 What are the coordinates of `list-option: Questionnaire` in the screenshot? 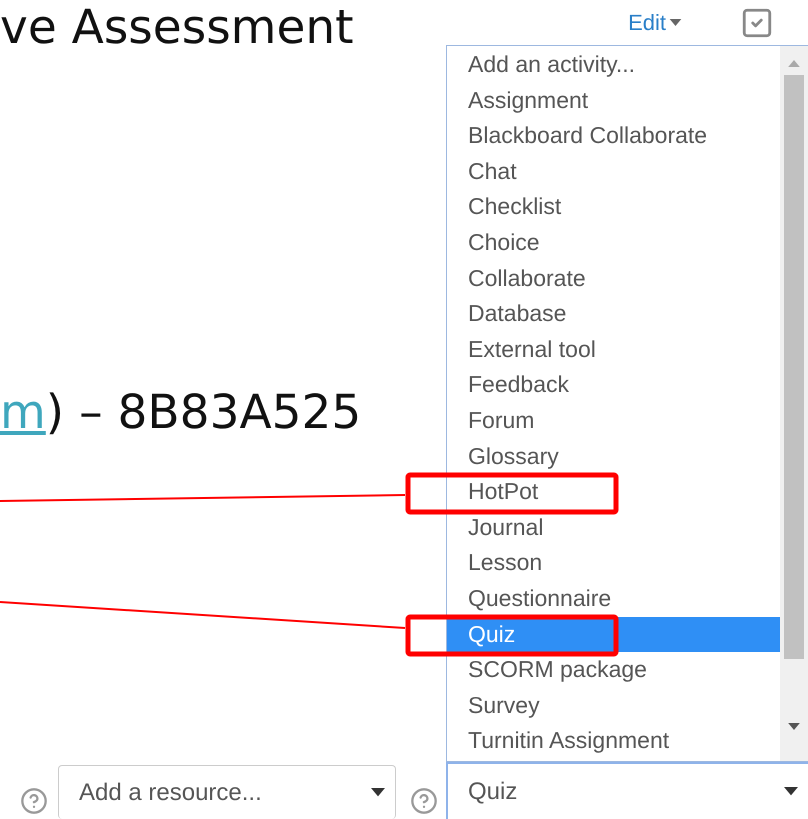 It's located at (613, 598).